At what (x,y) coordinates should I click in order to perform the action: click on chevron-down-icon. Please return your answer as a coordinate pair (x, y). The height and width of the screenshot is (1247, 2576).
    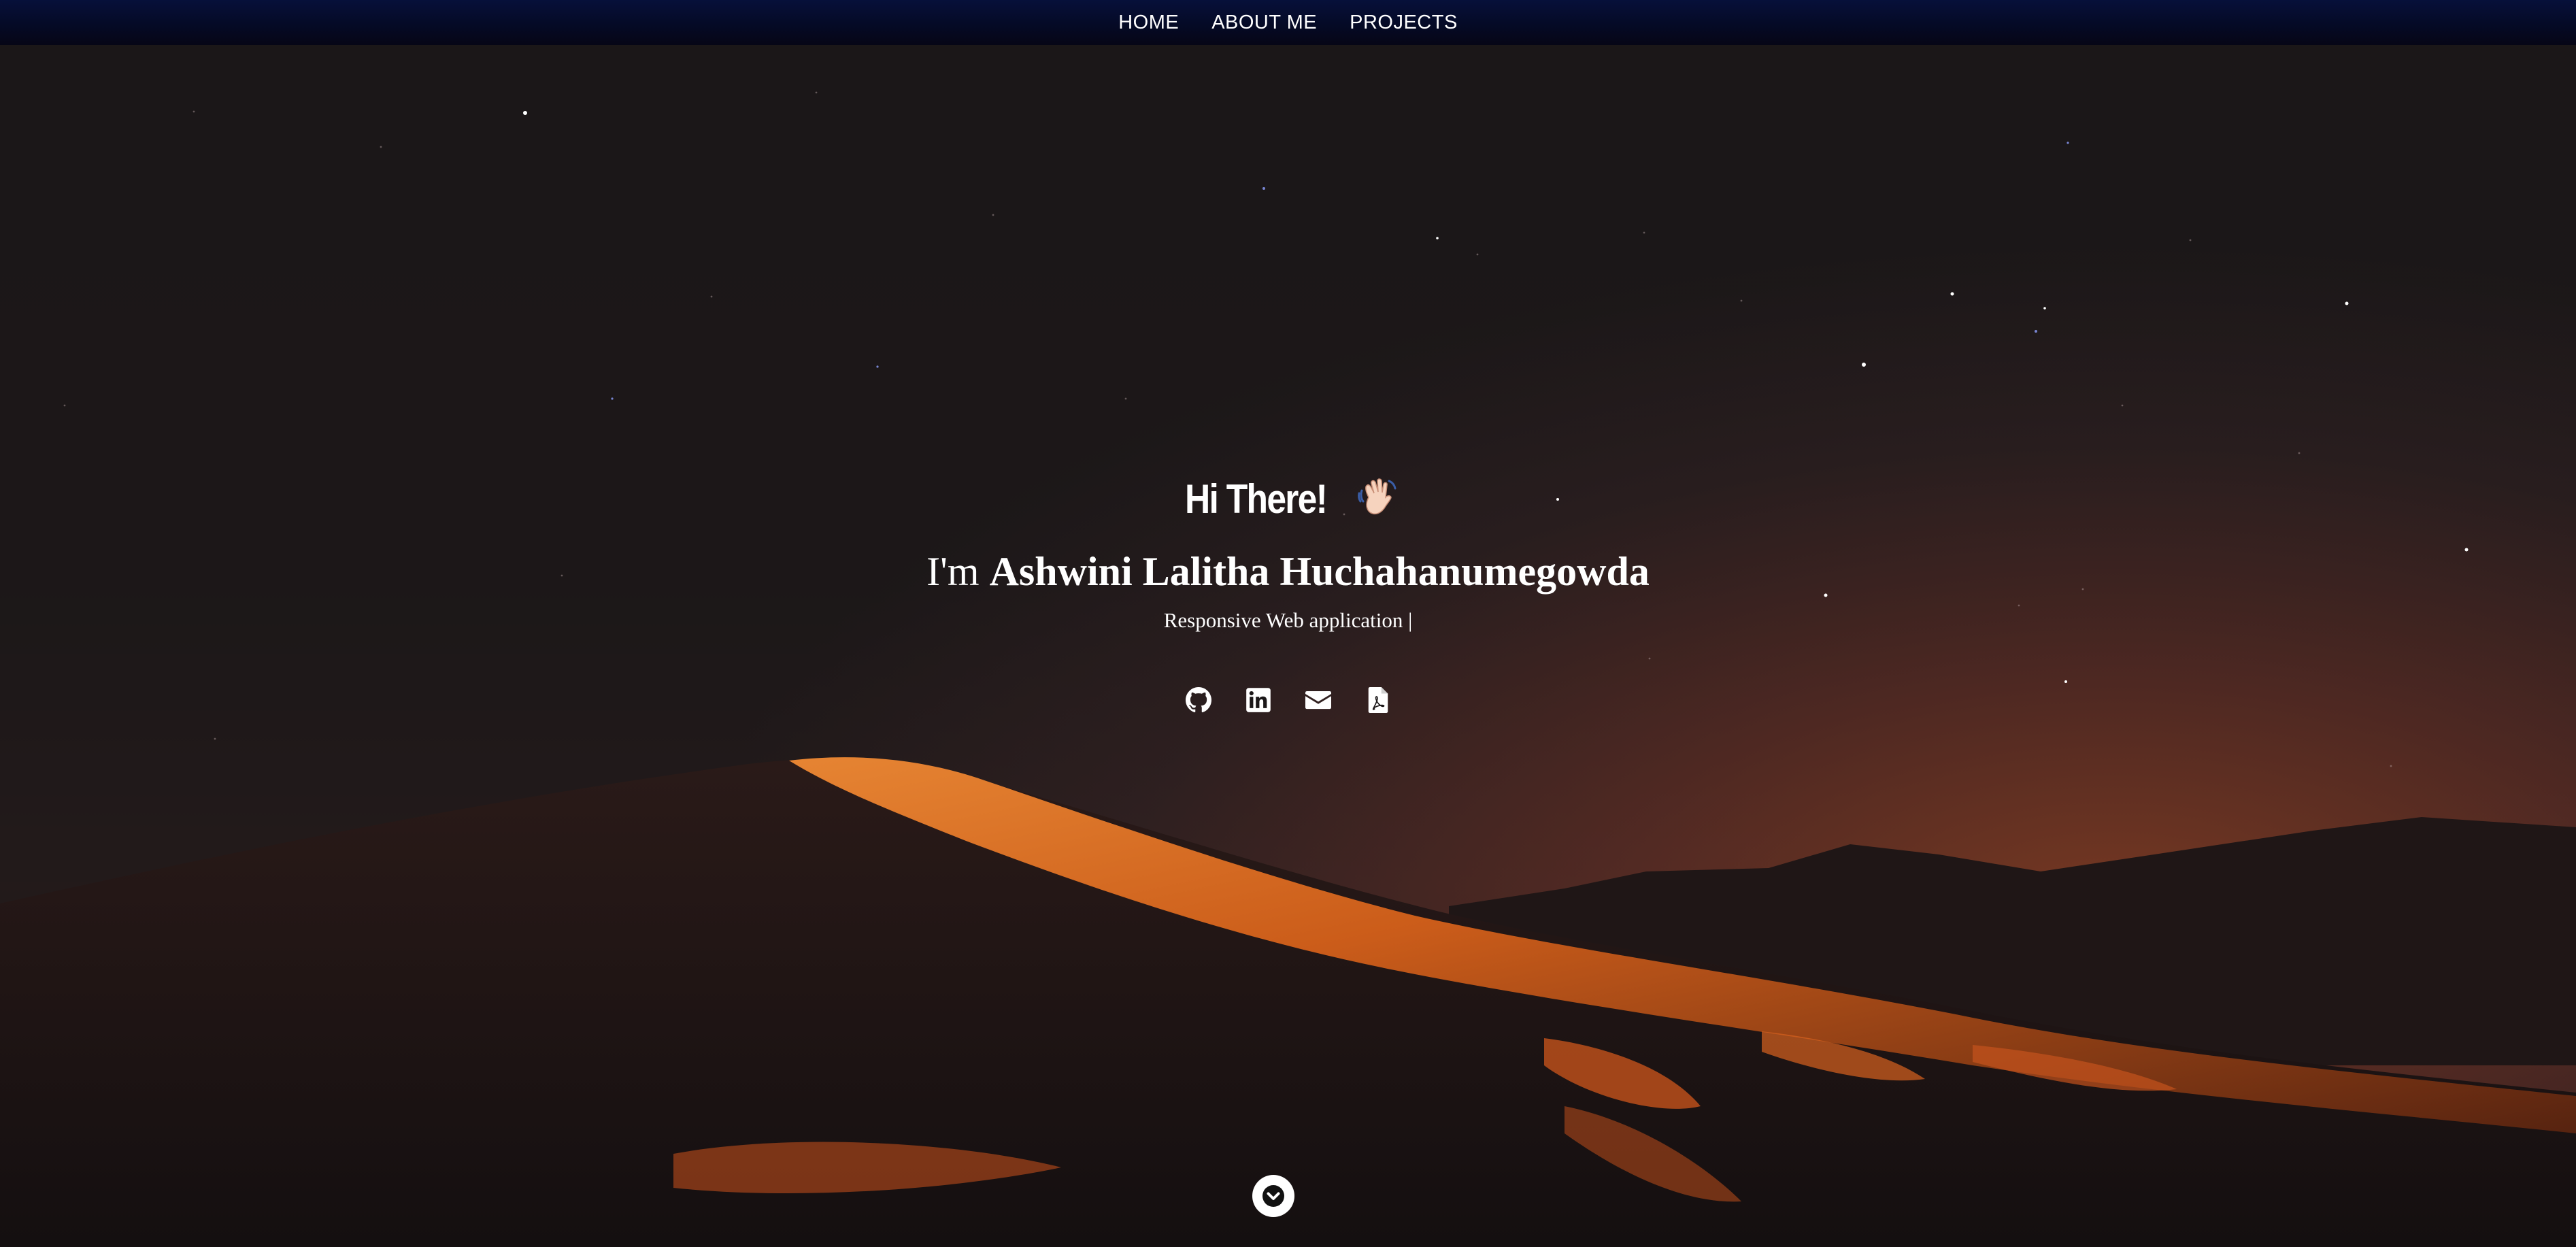
    Looking at the image, I should click on (1273, 1196).